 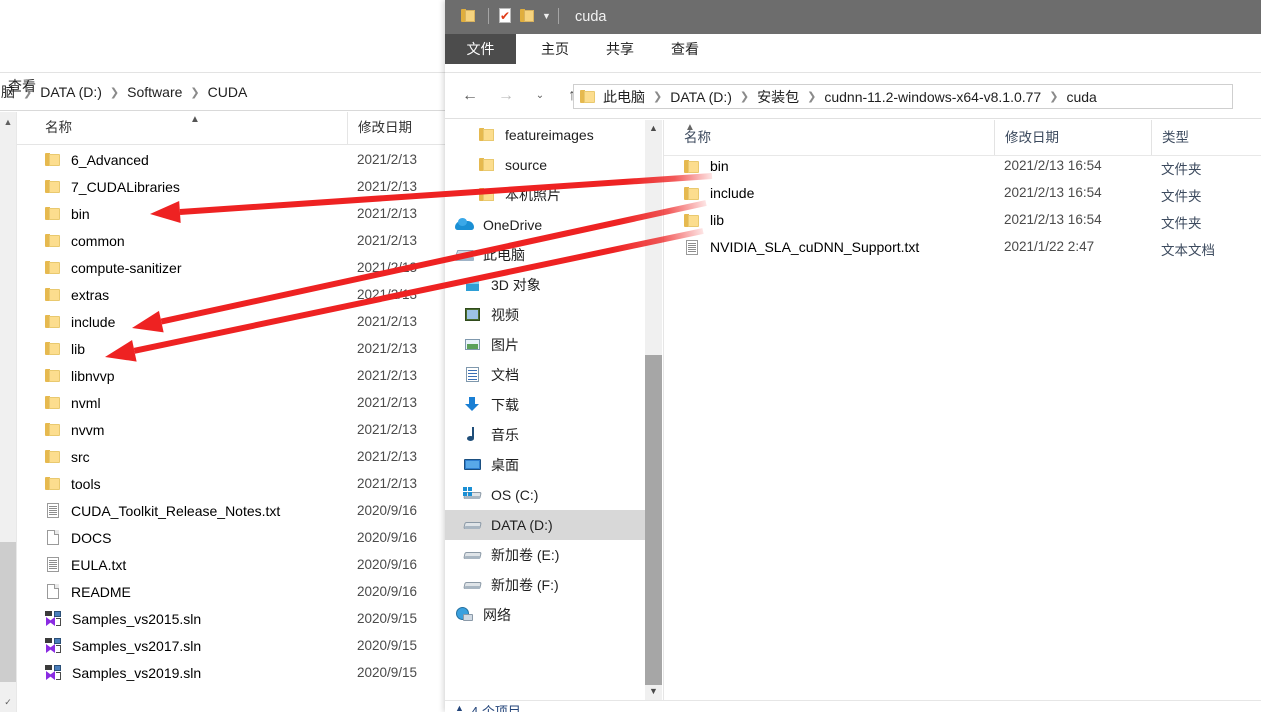 What do you see at coordinates (653, 128) in the screenshot?
I see `nav-scroll-up-icon: ▲` at bounding box center [653, 128].